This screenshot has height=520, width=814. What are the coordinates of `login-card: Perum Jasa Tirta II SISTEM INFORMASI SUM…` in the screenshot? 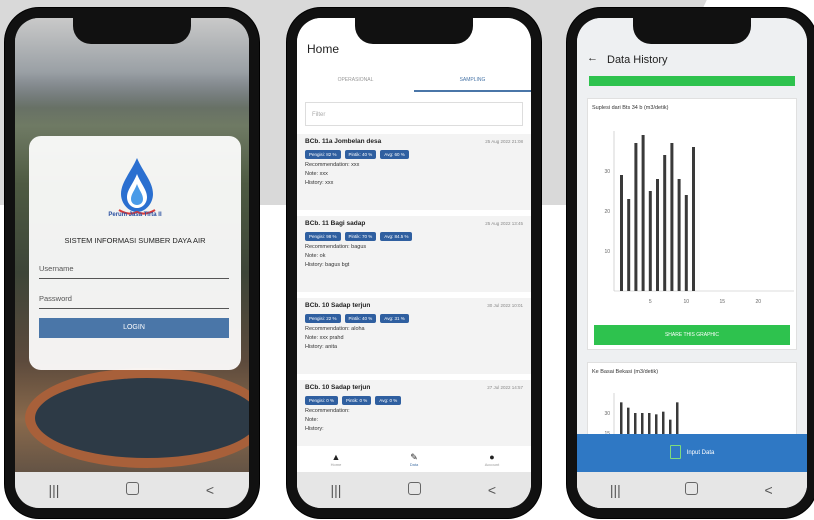 It's located at (135, 253).